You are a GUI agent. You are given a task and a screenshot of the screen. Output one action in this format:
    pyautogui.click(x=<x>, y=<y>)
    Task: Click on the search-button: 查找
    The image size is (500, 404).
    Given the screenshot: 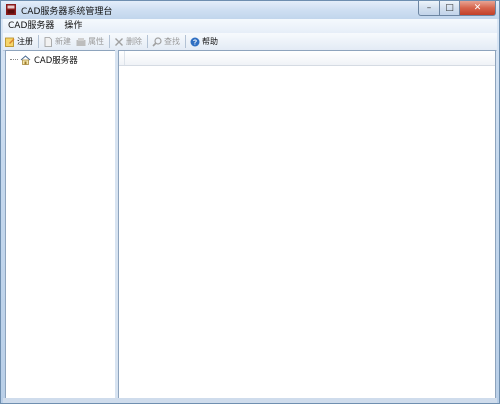 What is the action you would take?
    pyautogui.click(x=166, y=41)
    